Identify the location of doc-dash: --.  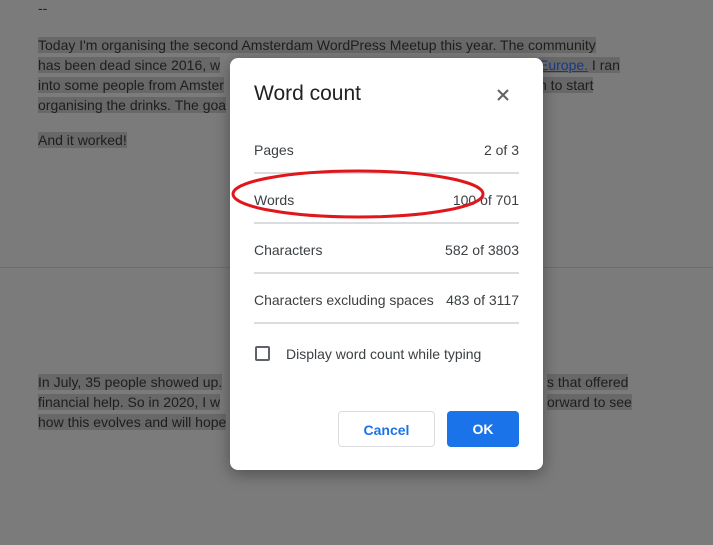
(43, 8).